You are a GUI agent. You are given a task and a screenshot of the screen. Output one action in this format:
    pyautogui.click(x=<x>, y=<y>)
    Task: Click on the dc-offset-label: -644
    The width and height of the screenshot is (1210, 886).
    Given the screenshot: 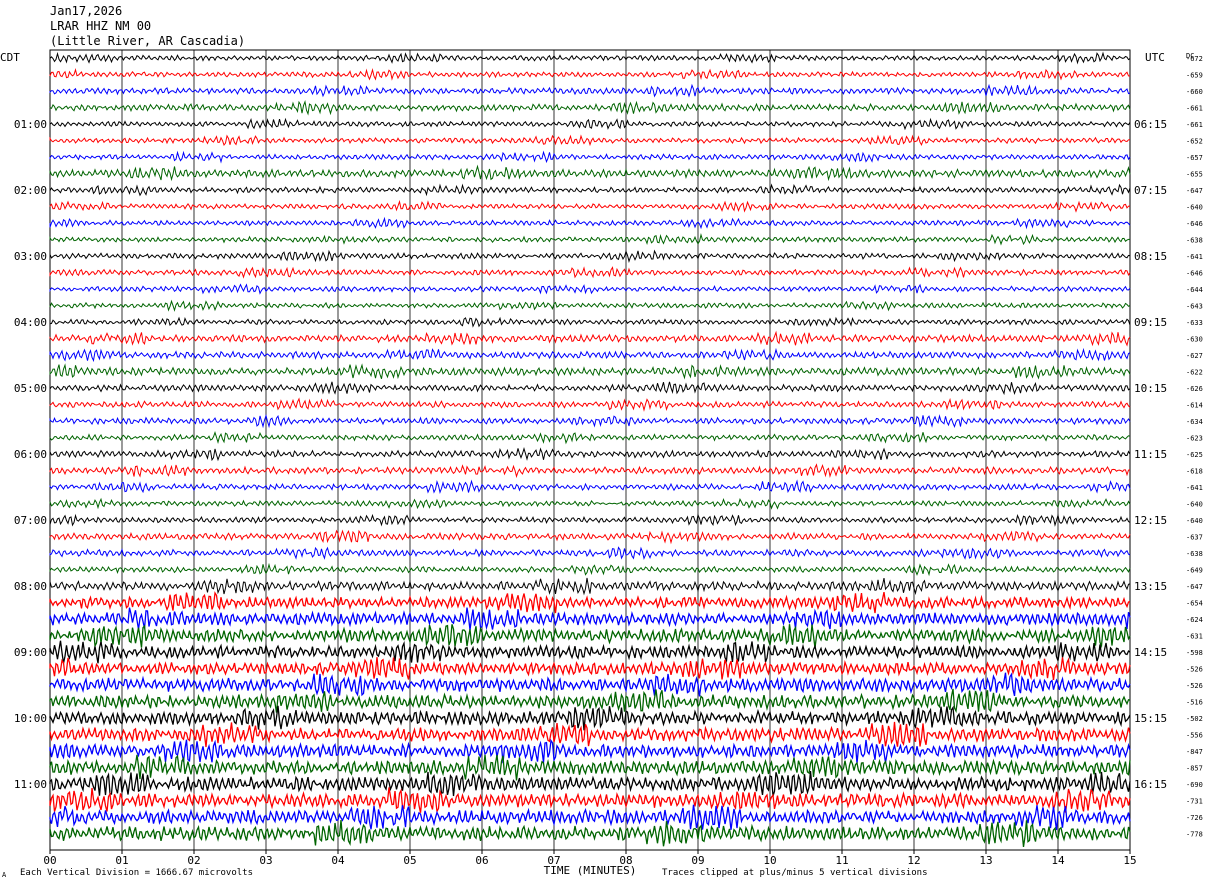 What is the action you would take?
    pyautogui.click(x=1194, y=290)
    